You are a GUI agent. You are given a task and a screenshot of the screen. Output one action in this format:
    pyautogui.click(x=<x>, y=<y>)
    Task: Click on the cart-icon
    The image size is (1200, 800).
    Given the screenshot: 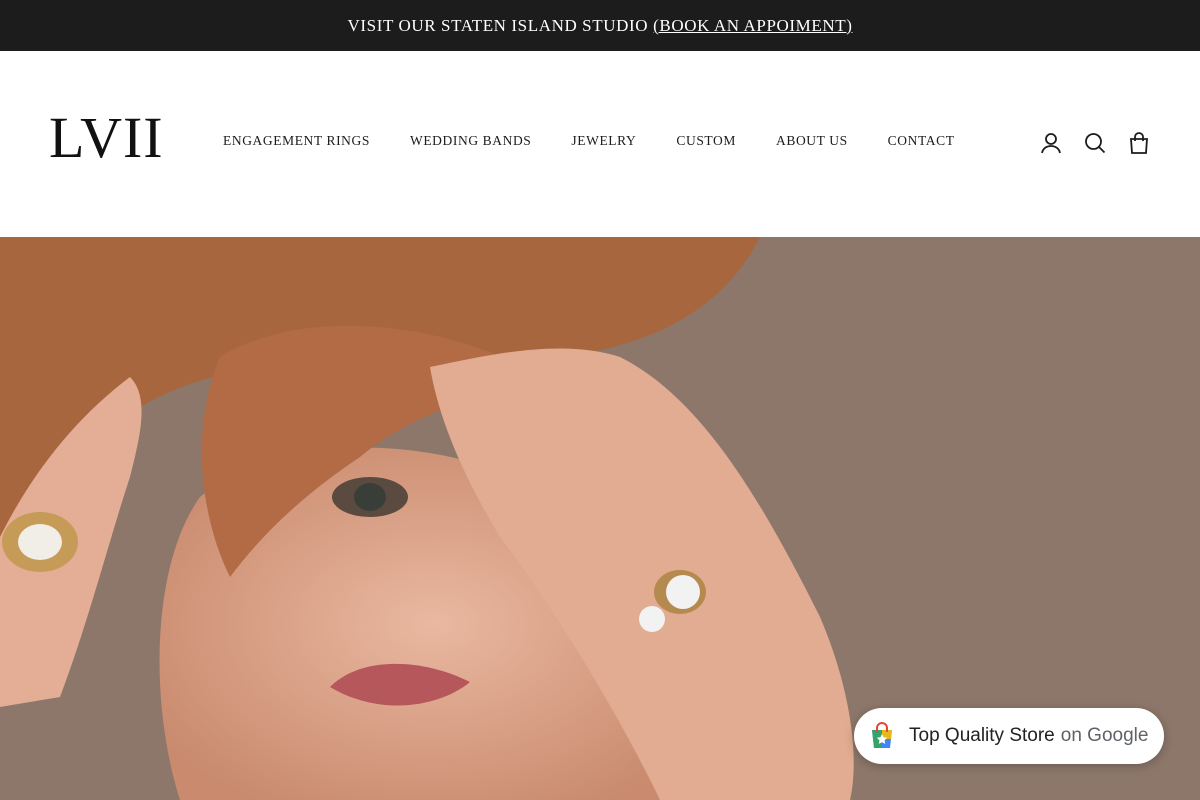 What is the action you would take?
    pyautogui.click(x=1139, y=143)
    